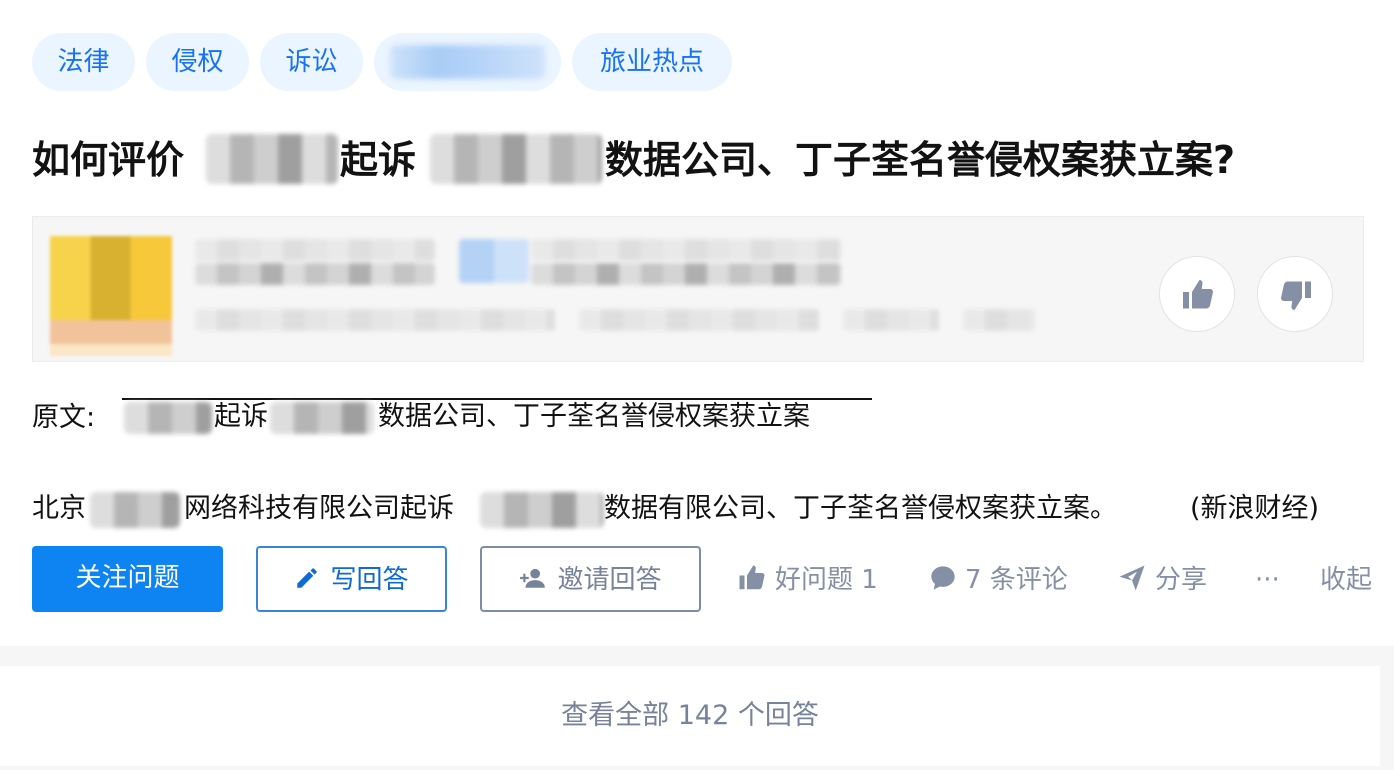  Describe the element at coordinates (920, 160) in the screenshot. I see `title-part-3: 数据公司、丁子荃名誉侵权案获立案?` at that location.